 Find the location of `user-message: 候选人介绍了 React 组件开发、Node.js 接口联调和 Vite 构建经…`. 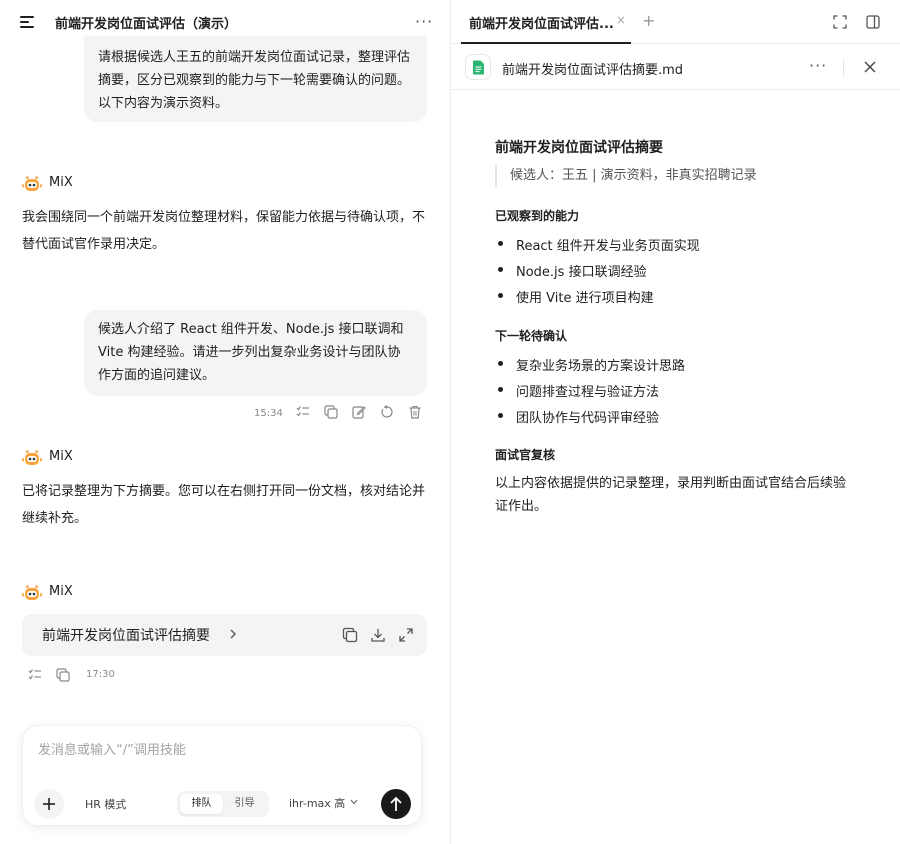

user-message: 候选人介绍了 React 组件开发、Node.js 接口联调和 Vite 构建经… is located at coordinates (255, 353).